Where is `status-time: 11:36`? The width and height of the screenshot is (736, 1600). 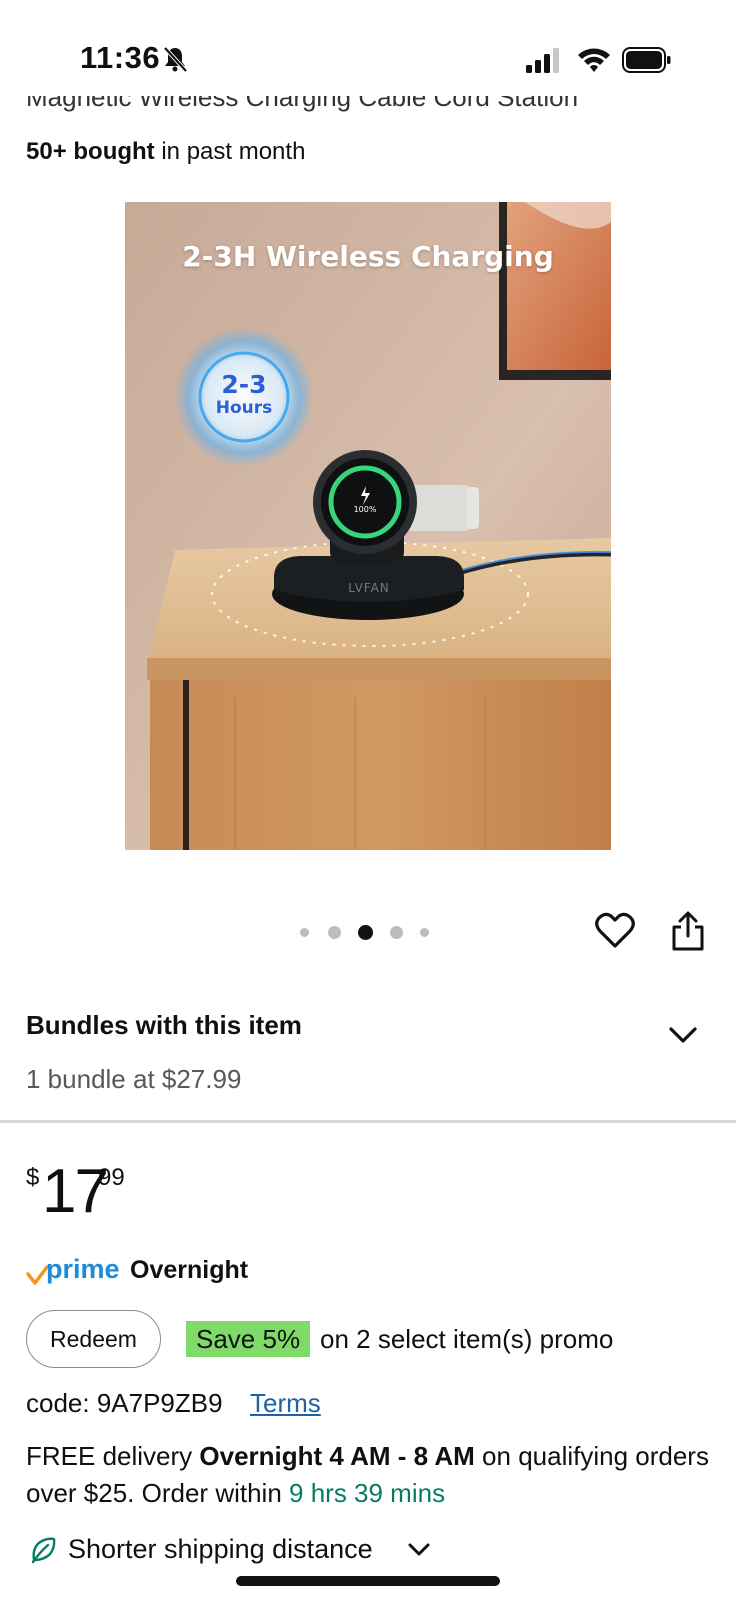 status-time: 11:36 is located at coordinates (120, 57).